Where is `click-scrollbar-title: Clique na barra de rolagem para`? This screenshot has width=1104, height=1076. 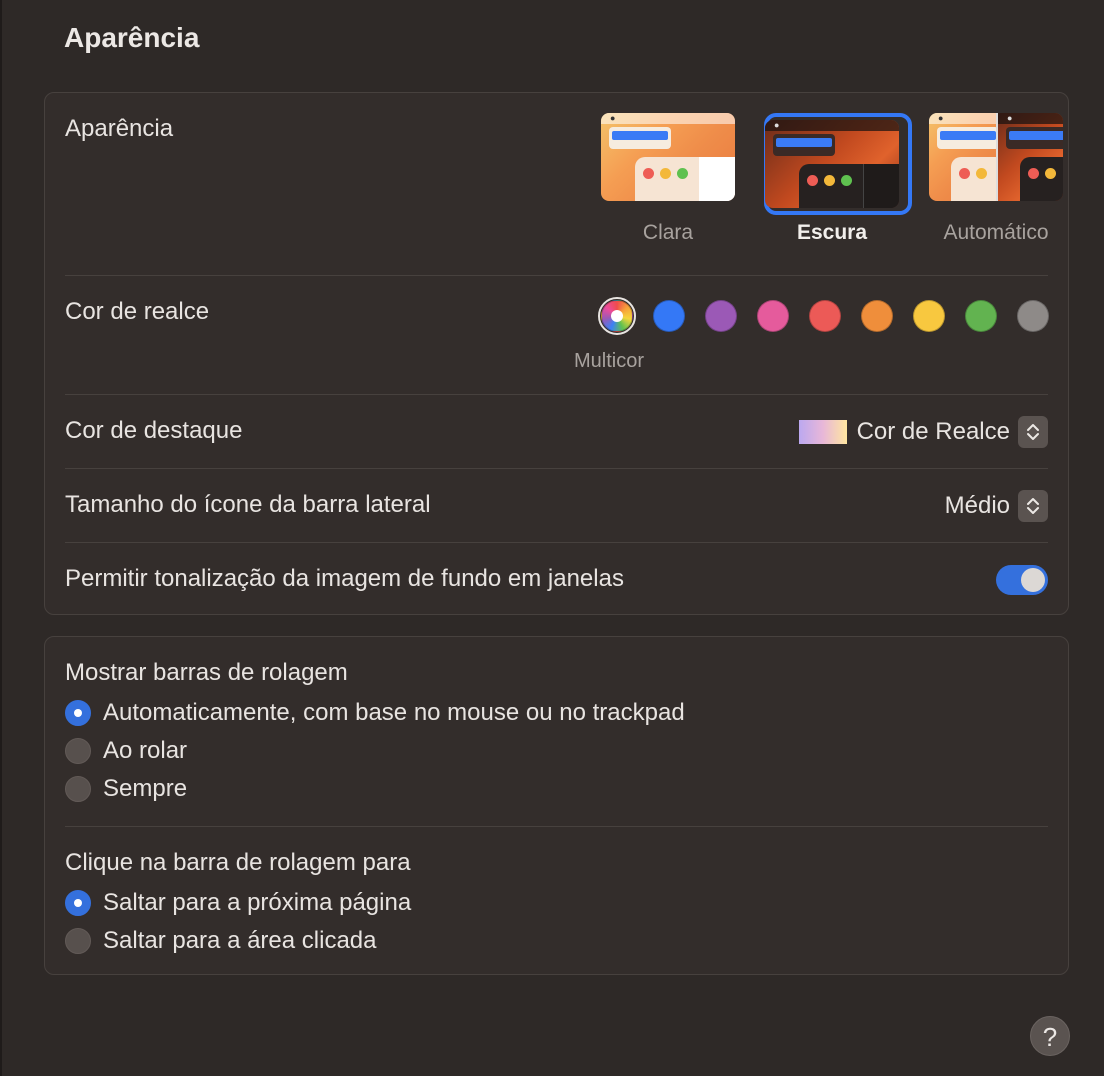
click-scrollbar-title: Clique na barra de rolagem para is located at coordinates (238, 862).